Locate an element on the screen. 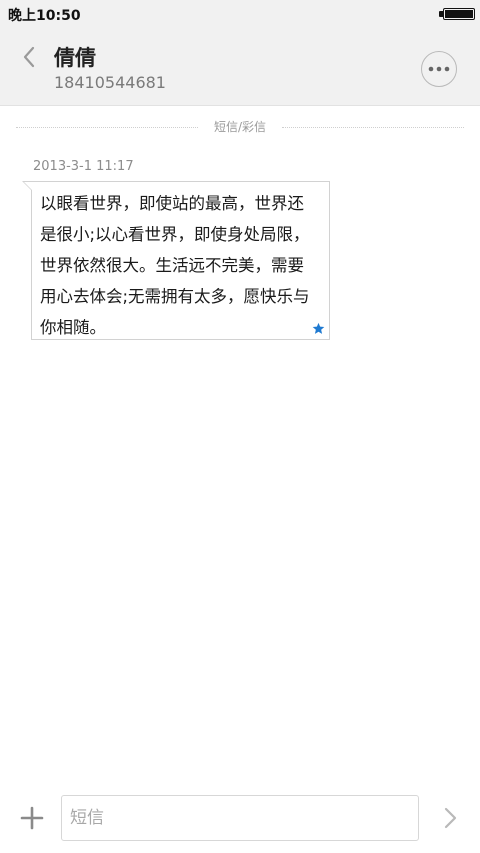 Image resolution: width=480 pixels, height=853 pixels. composer-bar is located at coordinates (240, 821).